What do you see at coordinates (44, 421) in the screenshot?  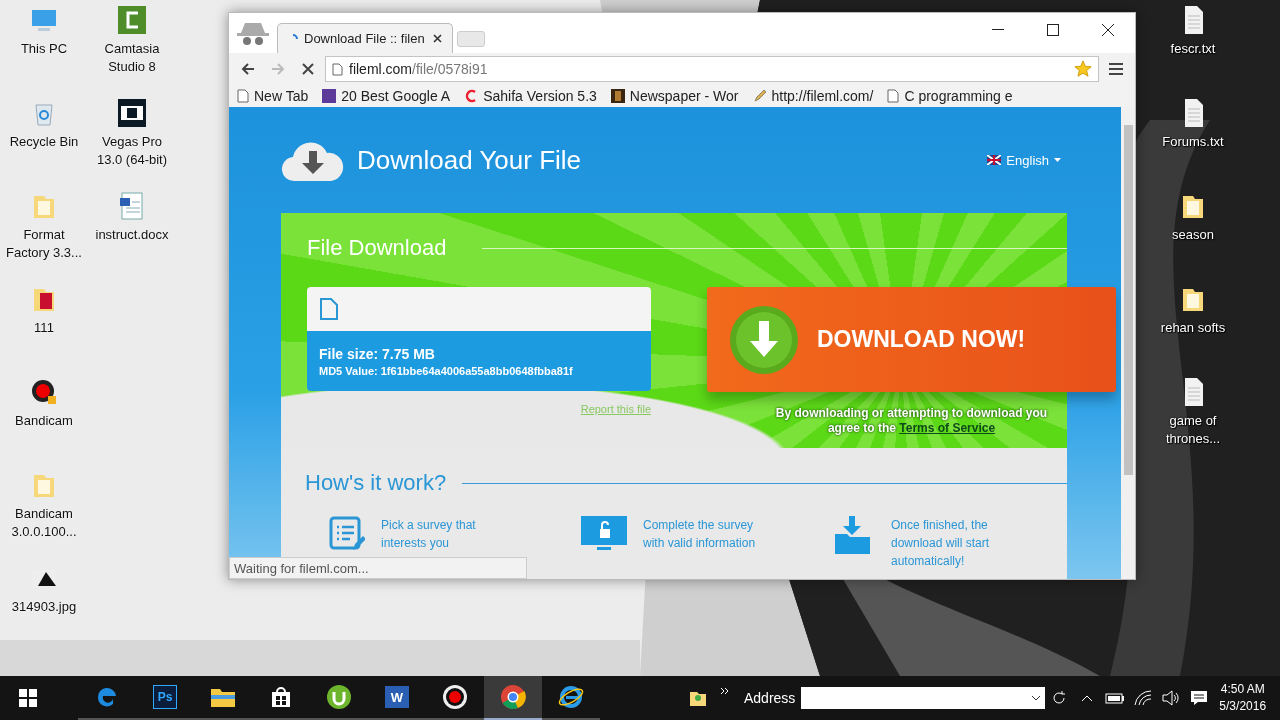 I see `desktop-icon-label: Bandicam` at bounding box center [44, 421].